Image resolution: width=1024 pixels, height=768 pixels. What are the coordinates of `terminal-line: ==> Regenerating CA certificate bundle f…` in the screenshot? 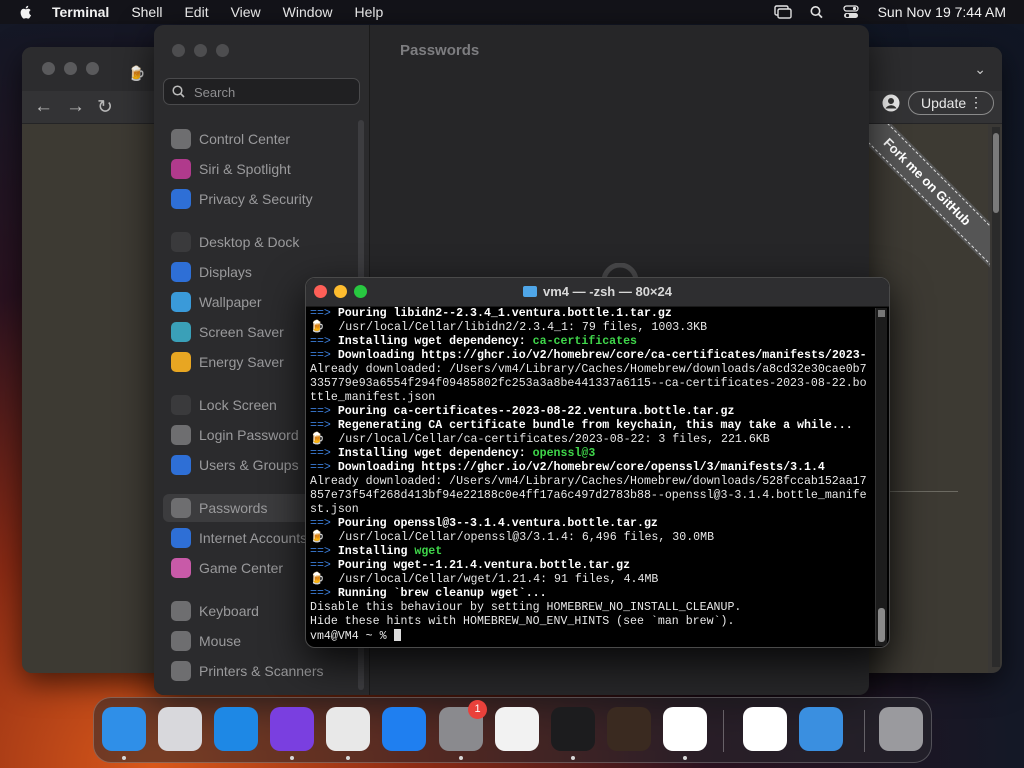 It's located at (591, 426).